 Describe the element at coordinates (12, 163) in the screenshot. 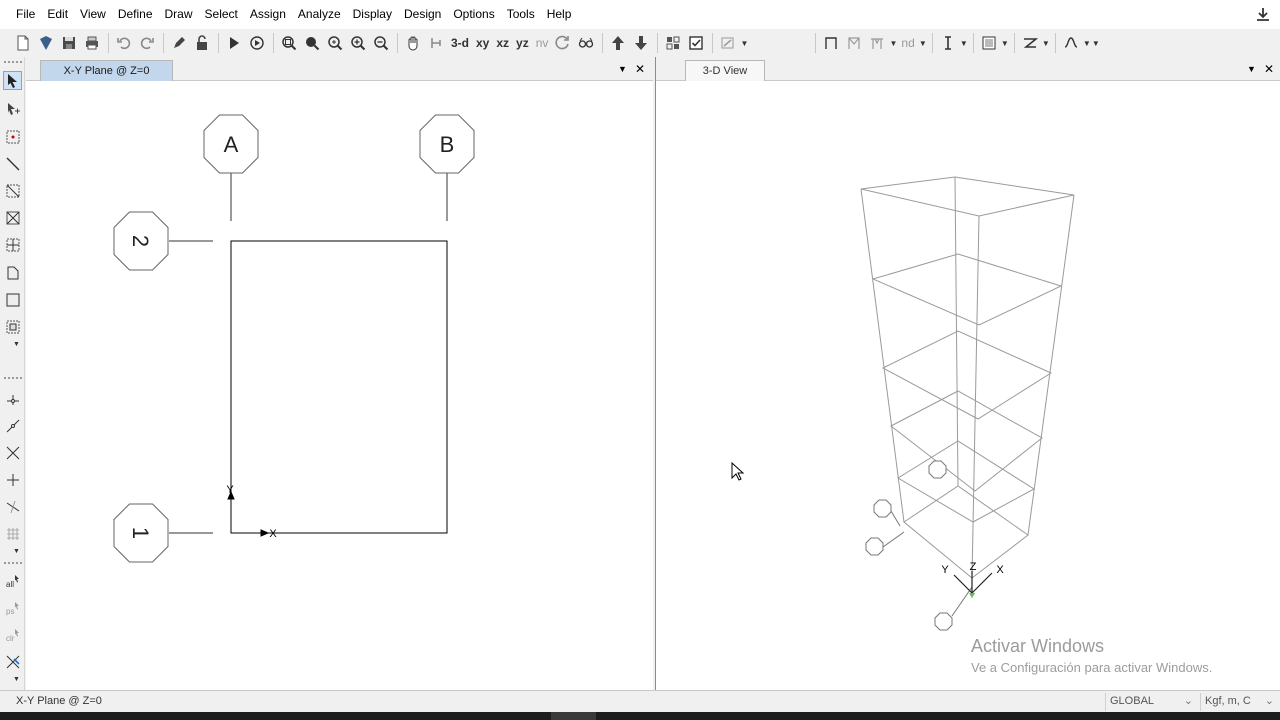

I see `draw-line-icon` at that location.